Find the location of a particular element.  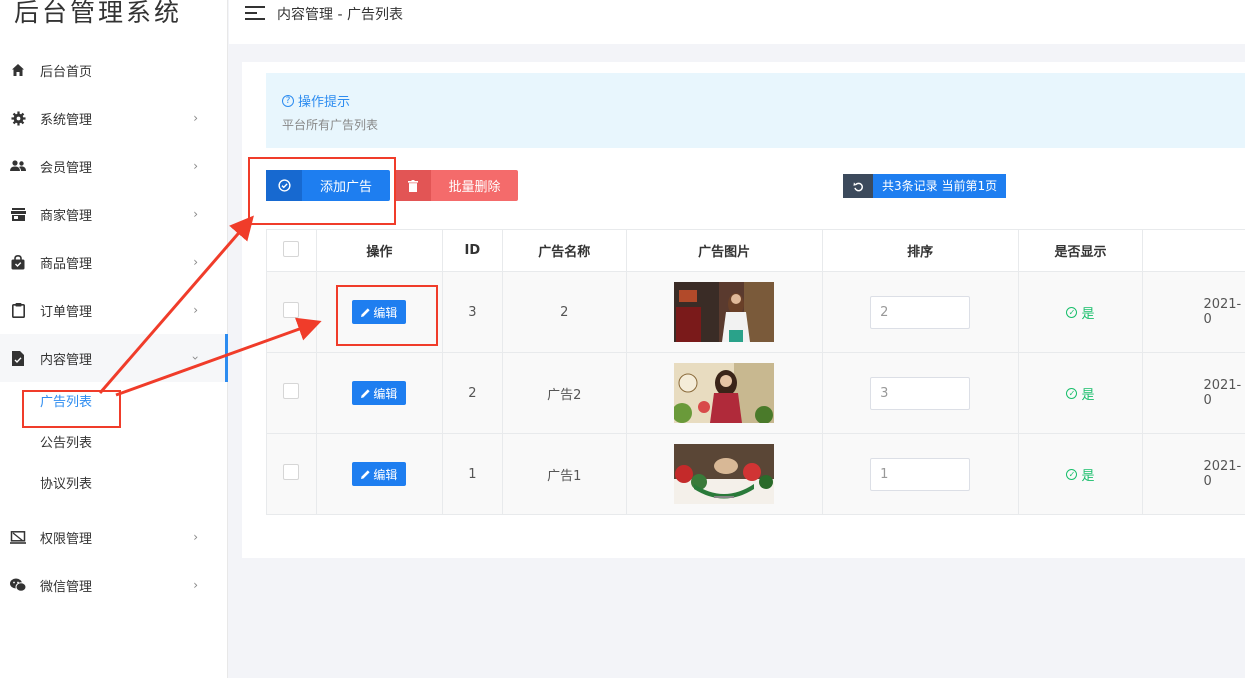

record-count-text: 共3条记录 当前第1页 is located at coordinates (940, 186).